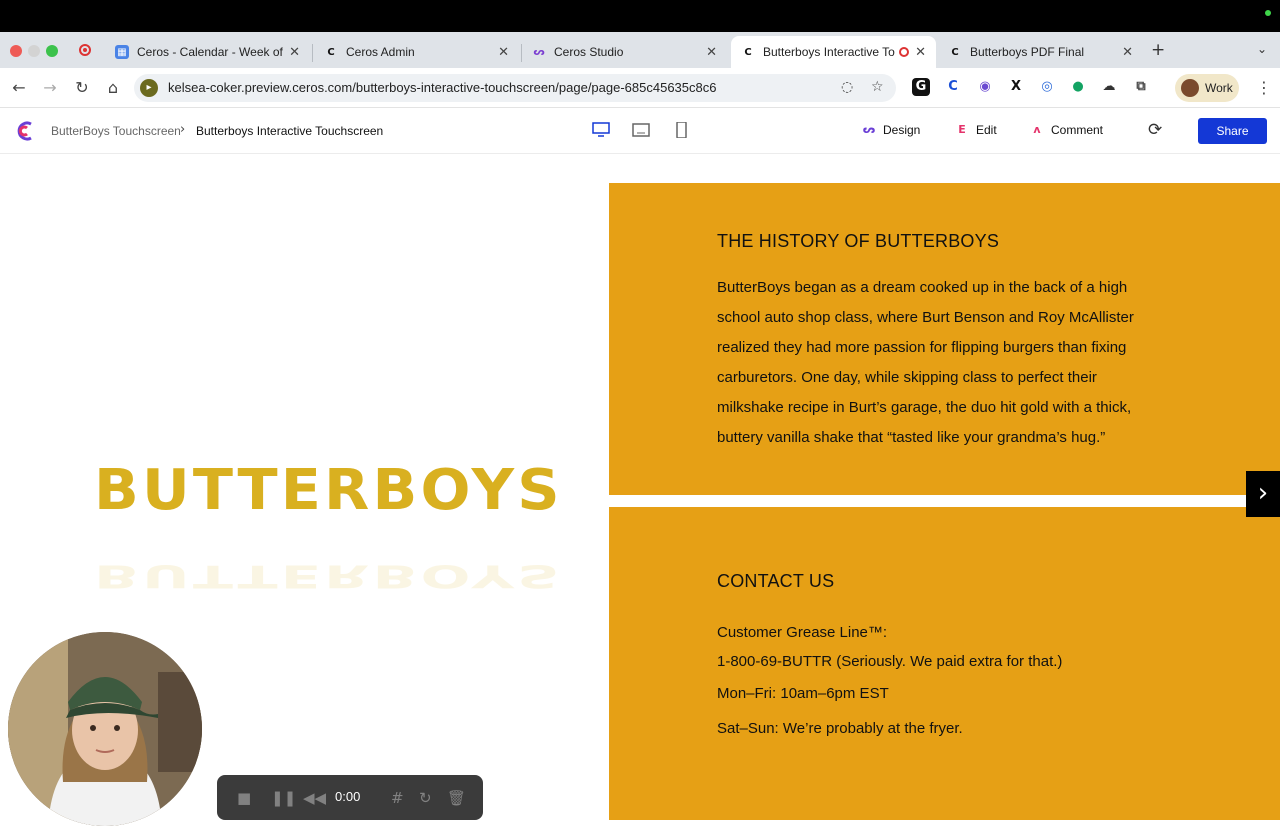 The image size is (1280, 832). I want to click on tab-title: Ceros Studio, so click(589, 52).